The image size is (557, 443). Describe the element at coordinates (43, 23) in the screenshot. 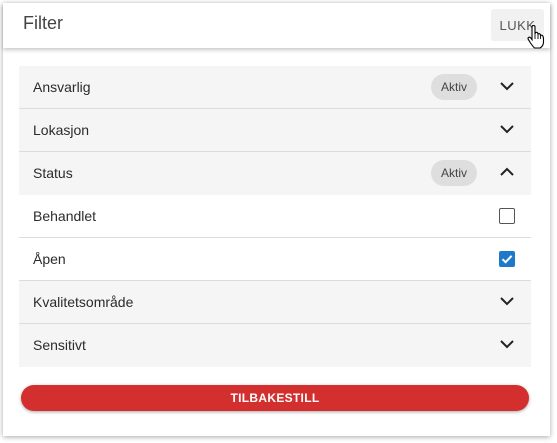

I see `page-title: Filter` at that location.